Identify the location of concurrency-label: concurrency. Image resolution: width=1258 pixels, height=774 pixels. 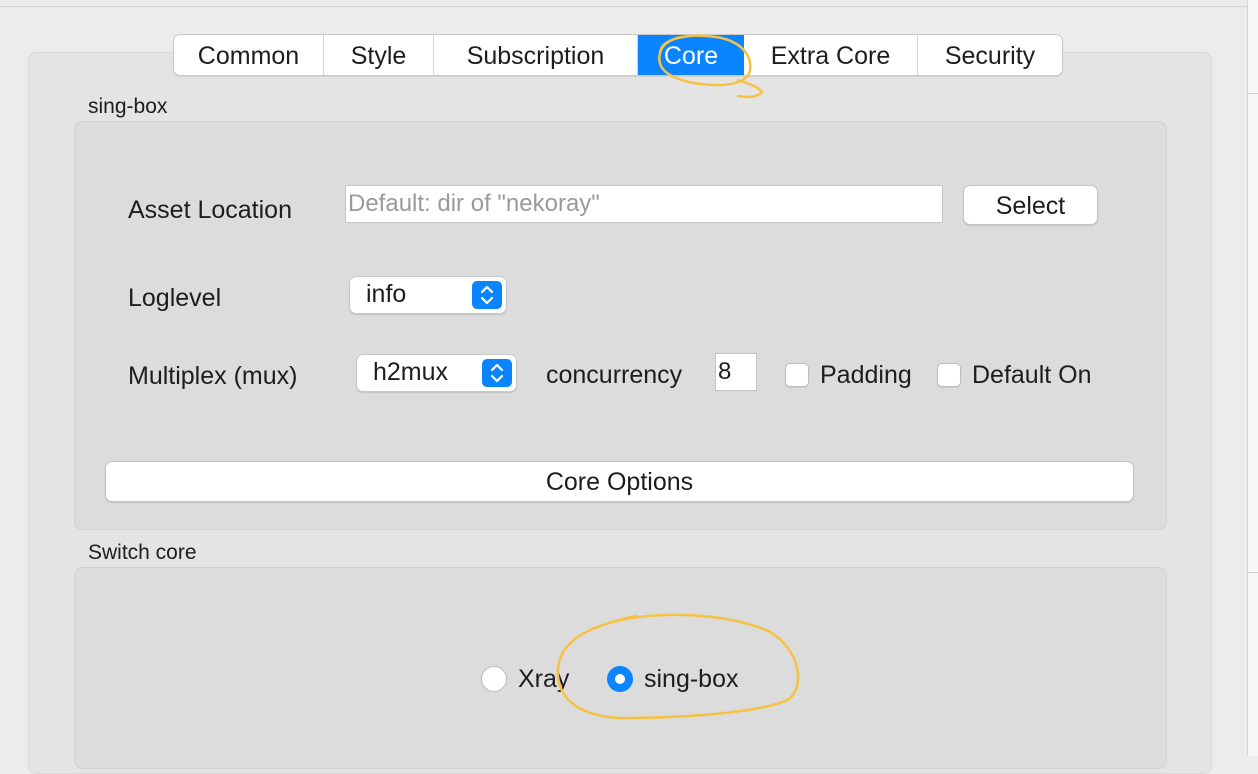
(614, 375).